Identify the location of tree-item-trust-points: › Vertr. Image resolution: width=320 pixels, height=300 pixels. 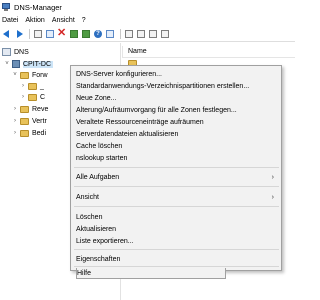
(29, 121).